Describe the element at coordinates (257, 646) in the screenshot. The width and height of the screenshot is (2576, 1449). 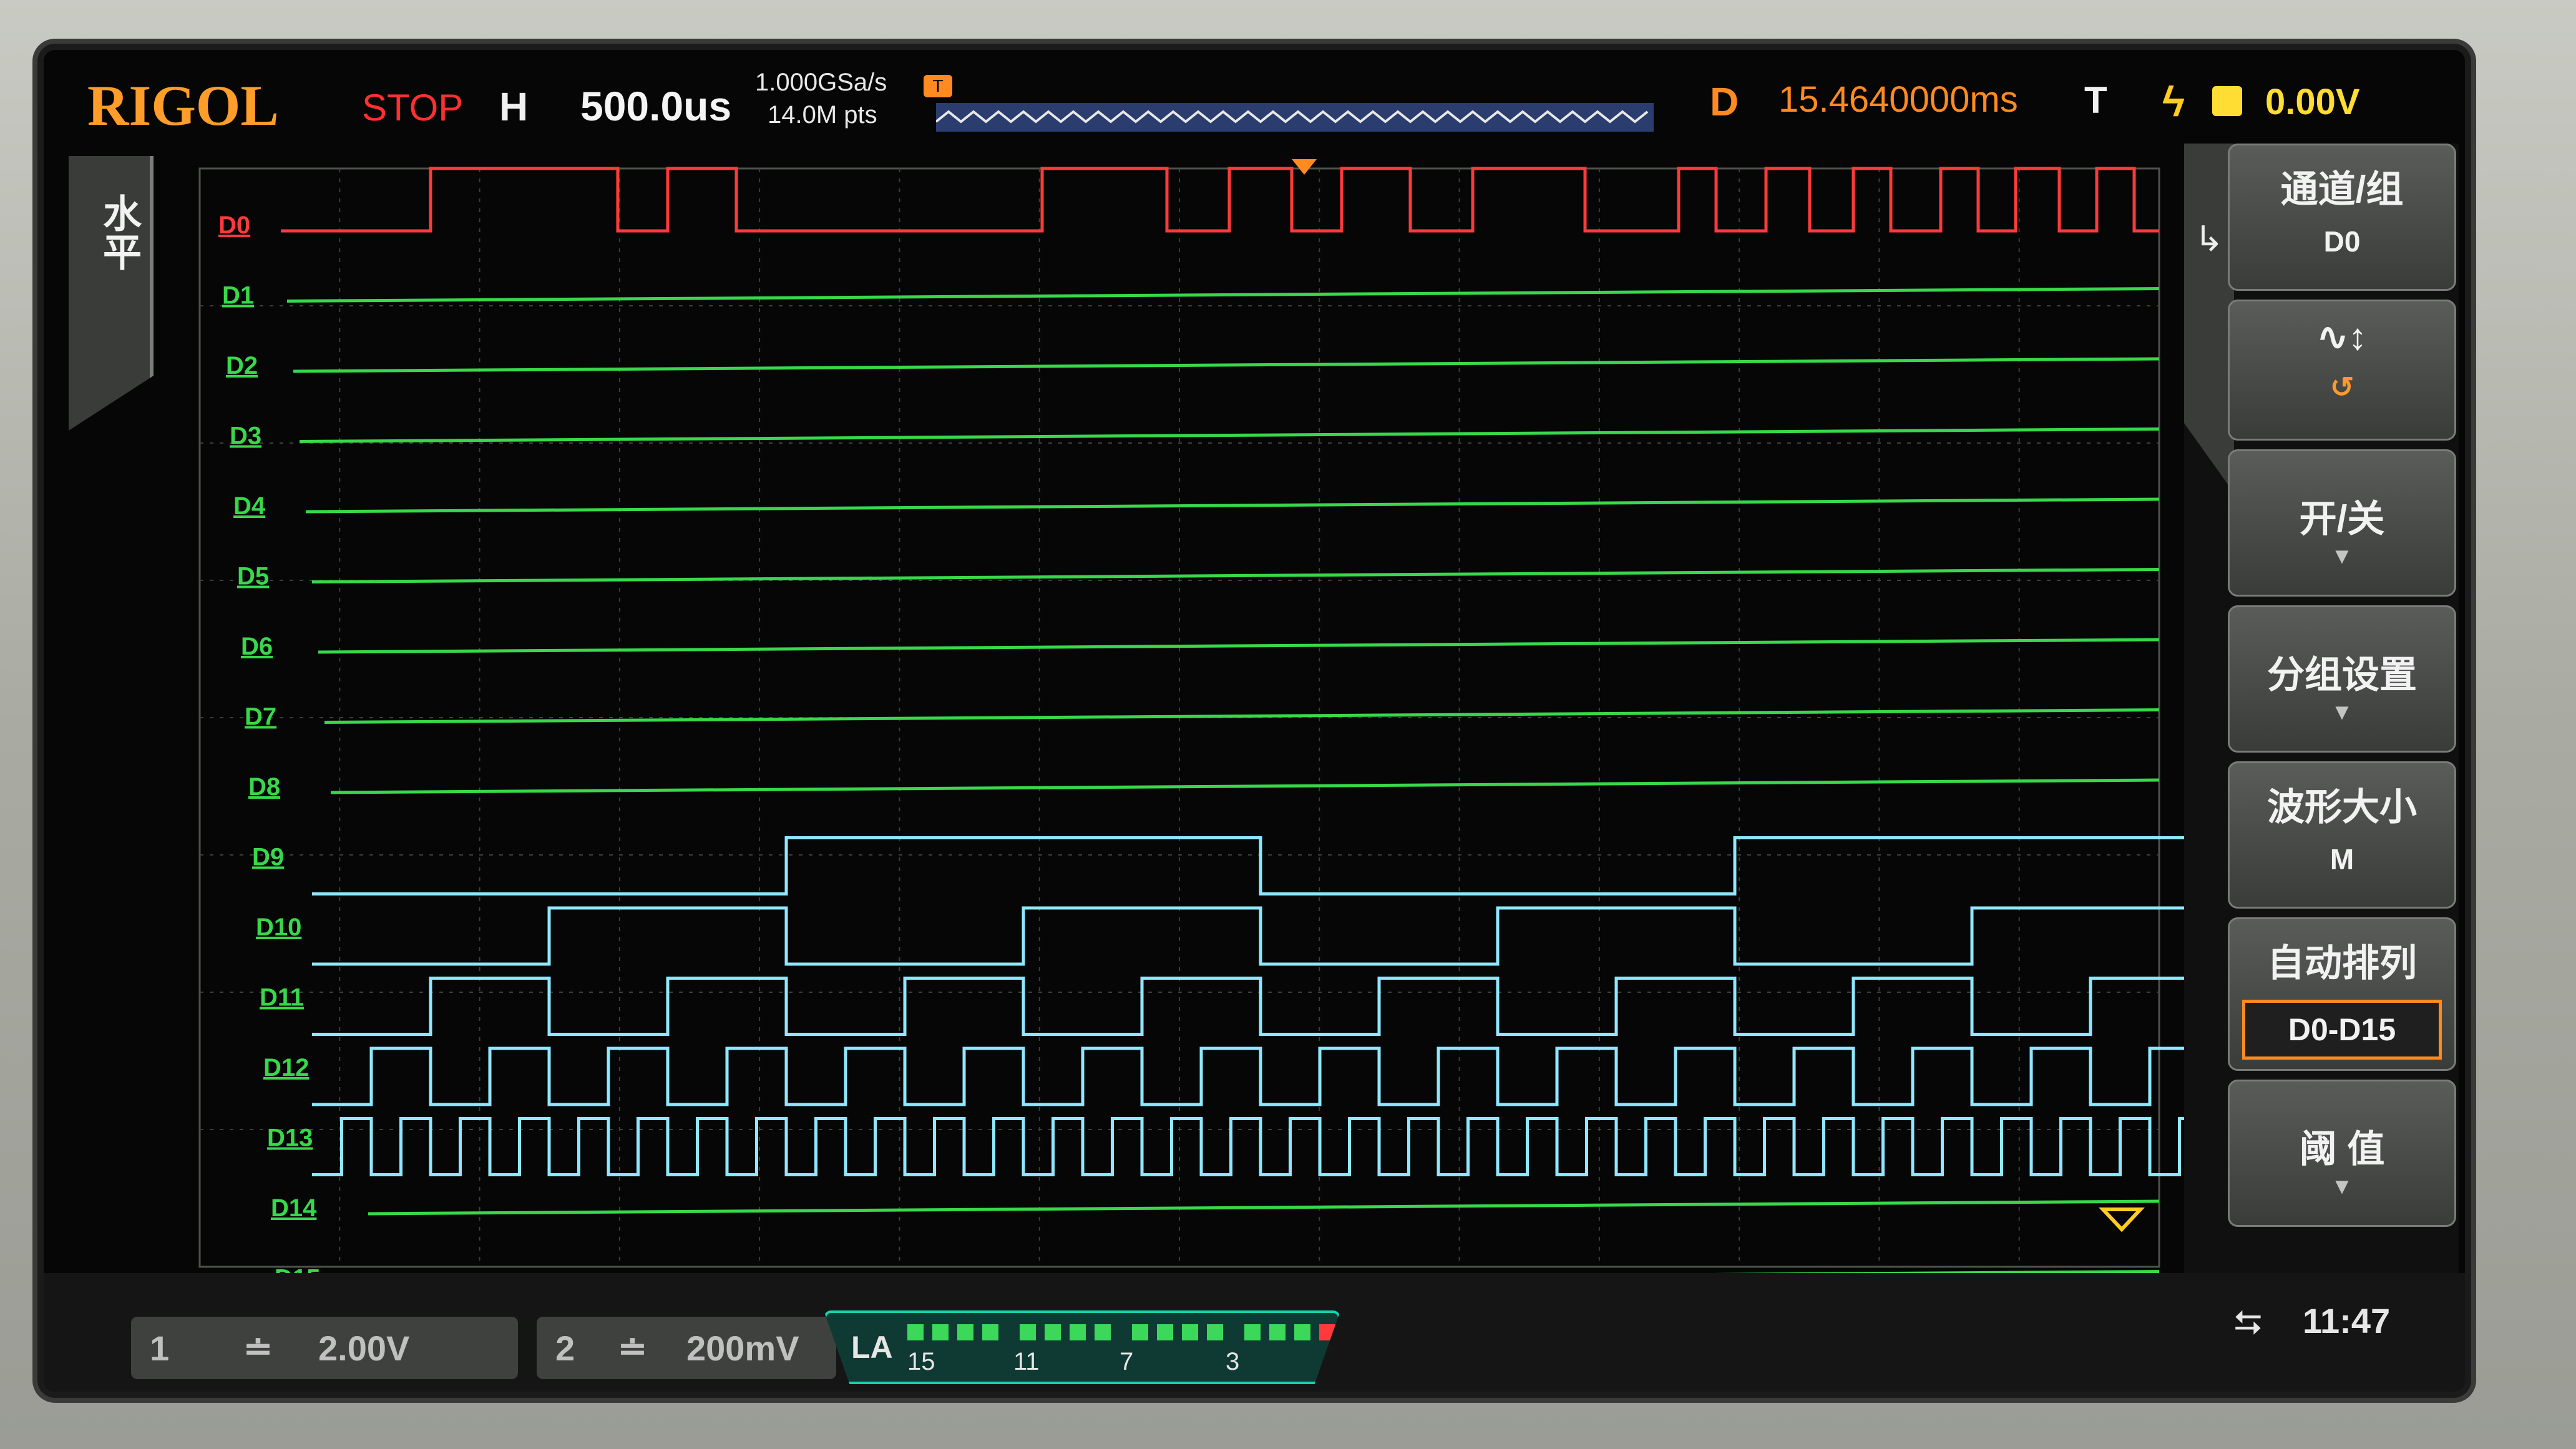
I see `channel-label-d6: D6` at that location.